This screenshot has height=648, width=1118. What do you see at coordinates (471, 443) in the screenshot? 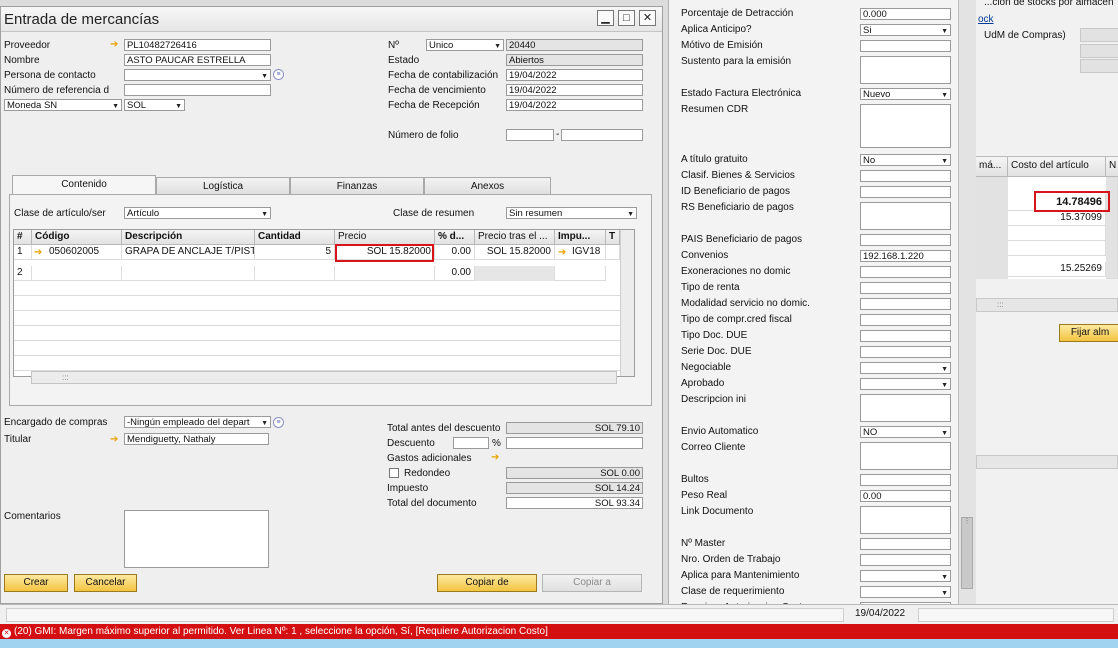
I see `descuento-pct-field` at bounding box center [471, 443].